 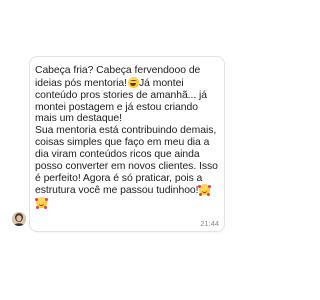 What do you see at coordinates (133, 82) in the screenshot?
I see `laughing-face-emoji-icon` at bounding box center [133, 82].